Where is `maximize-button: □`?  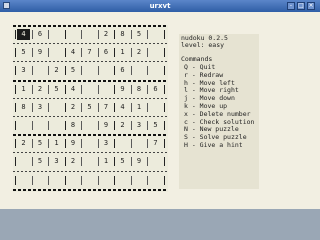 maximize-button: □ is located at coordinates (301, 6).